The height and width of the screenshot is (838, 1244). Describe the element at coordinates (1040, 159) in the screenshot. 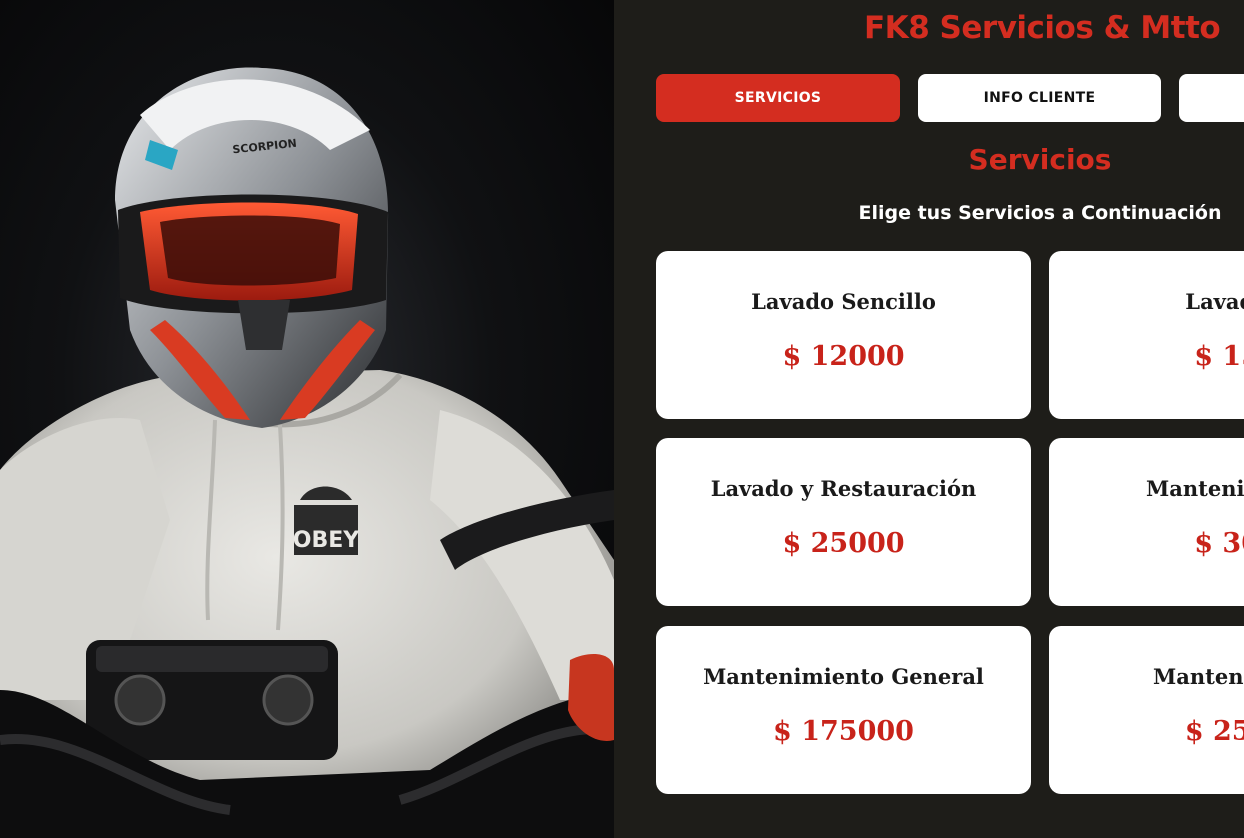

I see `section-title: Servicios` at that location.